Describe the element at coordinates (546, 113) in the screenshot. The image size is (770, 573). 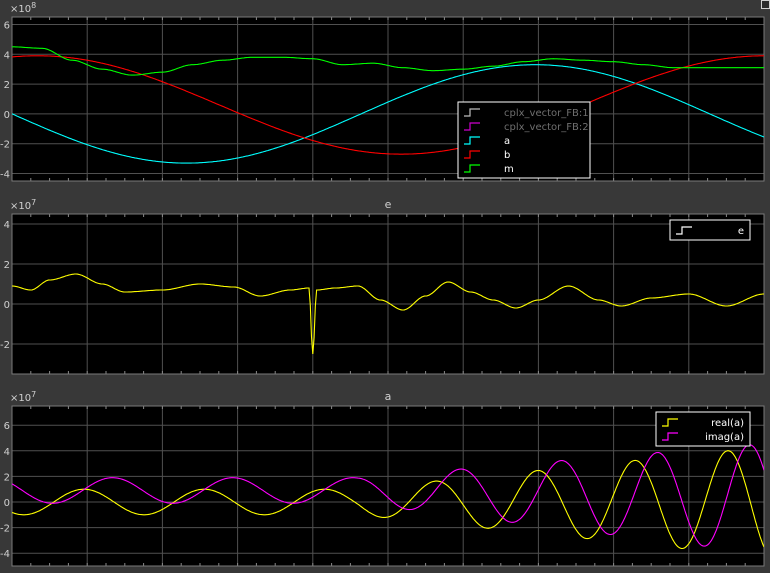
I see `legend-label: cplx_vector_FB:1` at that location.